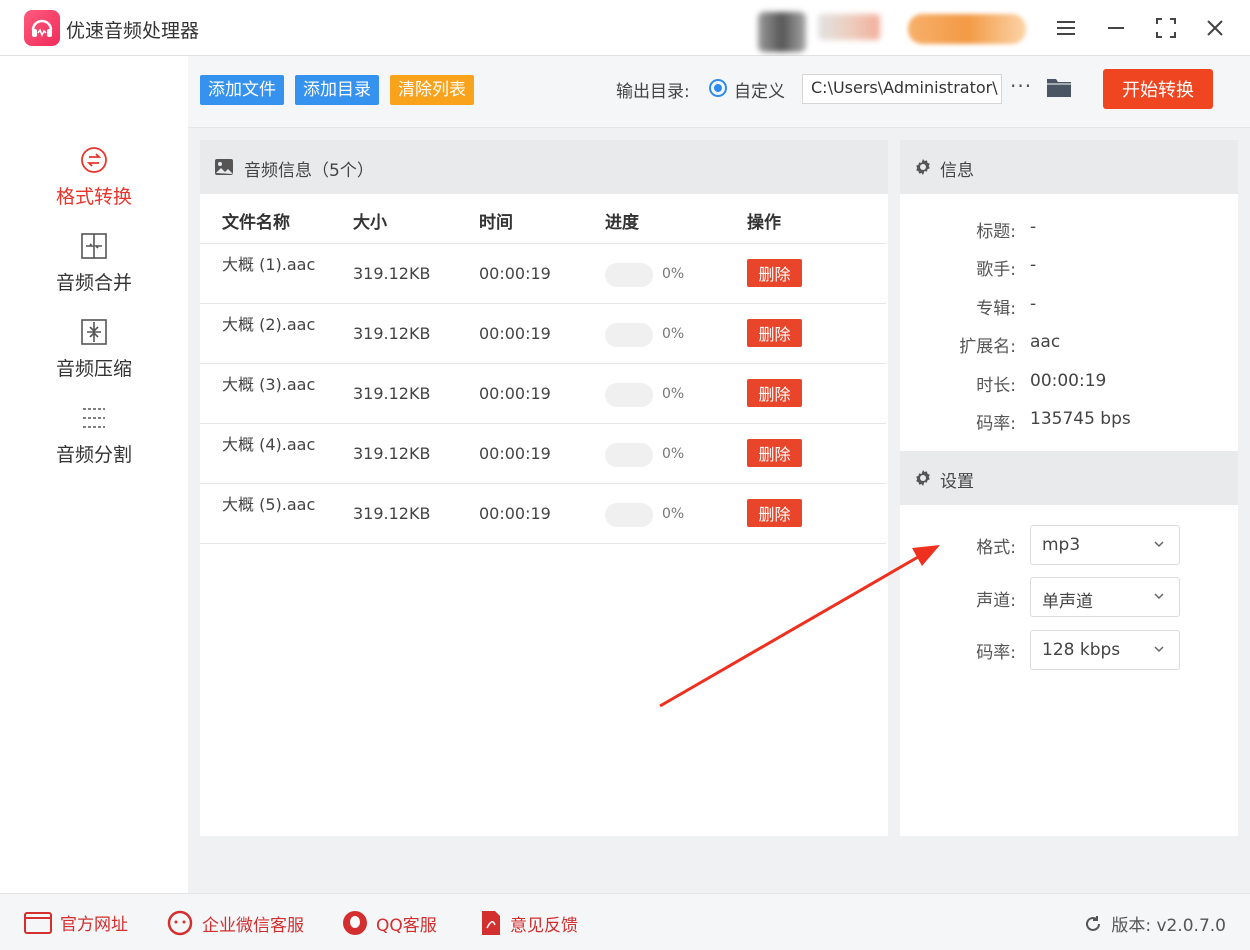  Describe the element at coordinates (902, 89) in the screenshot. I see `output-path-field: C:\Users\Administrator\` at that location.